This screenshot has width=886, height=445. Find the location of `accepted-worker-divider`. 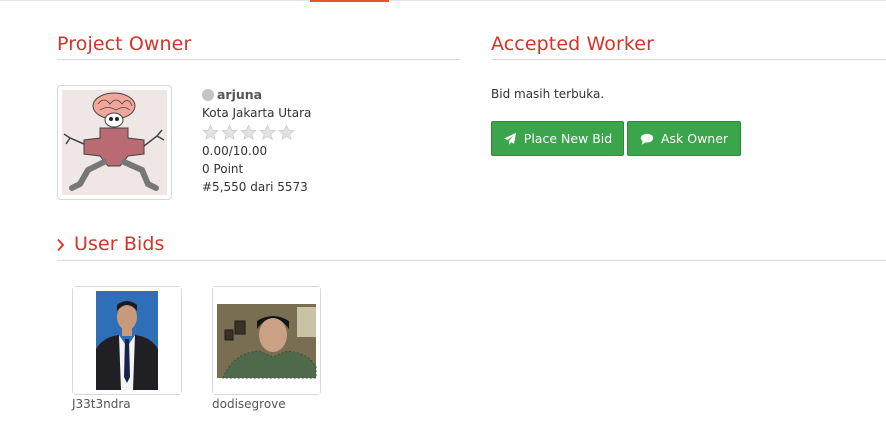

accepted-worker-divider is located at coordinates (688, 59).